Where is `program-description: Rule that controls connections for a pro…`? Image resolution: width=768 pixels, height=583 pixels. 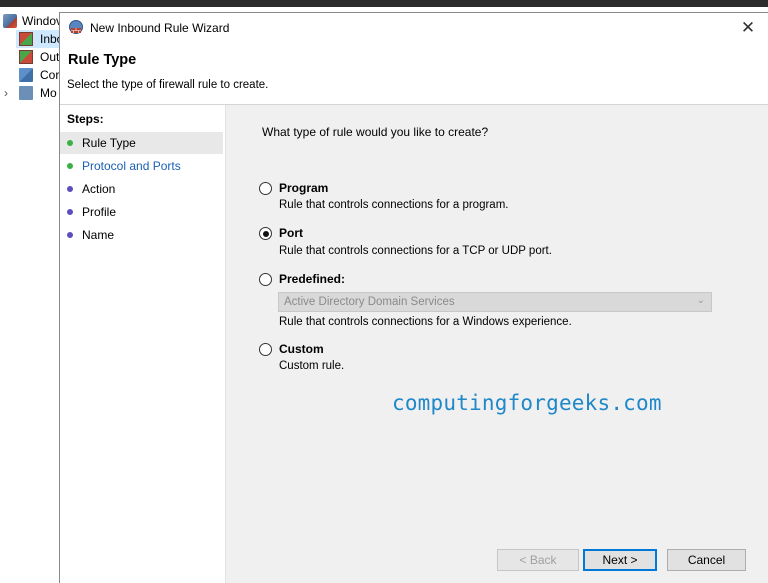 program-description: Rule that controls connections for a pro… is located at coordinates (394, 205).